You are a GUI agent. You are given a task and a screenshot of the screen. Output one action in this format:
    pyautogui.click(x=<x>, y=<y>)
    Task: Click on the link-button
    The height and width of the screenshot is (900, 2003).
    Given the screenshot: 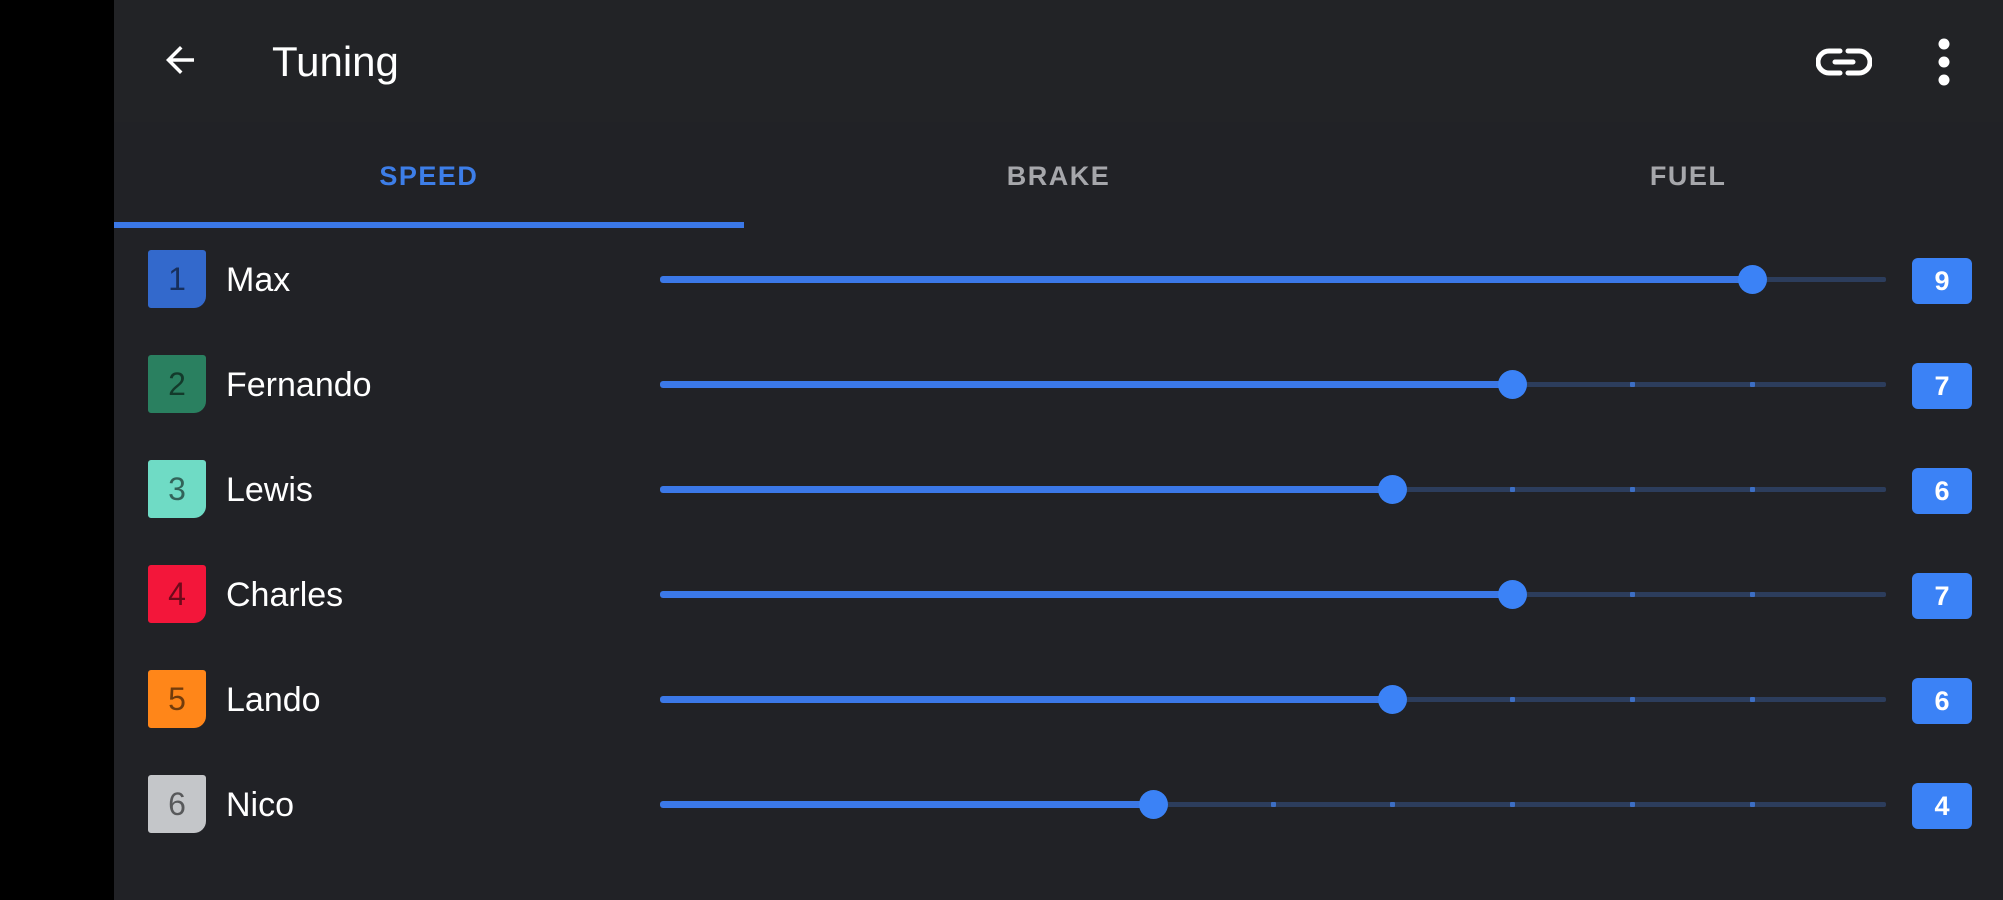 What is the action you would take?
    pyautogui.click(x=1844, y=62)
    